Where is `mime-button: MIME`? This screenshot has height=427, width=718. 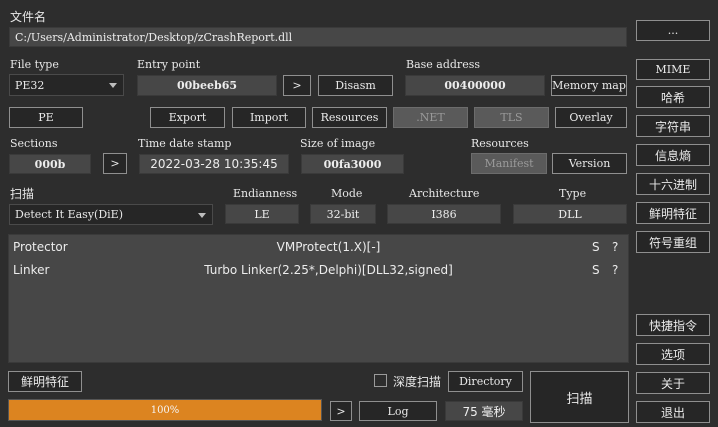
mime-button: MIME is located at coordinates (673, 69).